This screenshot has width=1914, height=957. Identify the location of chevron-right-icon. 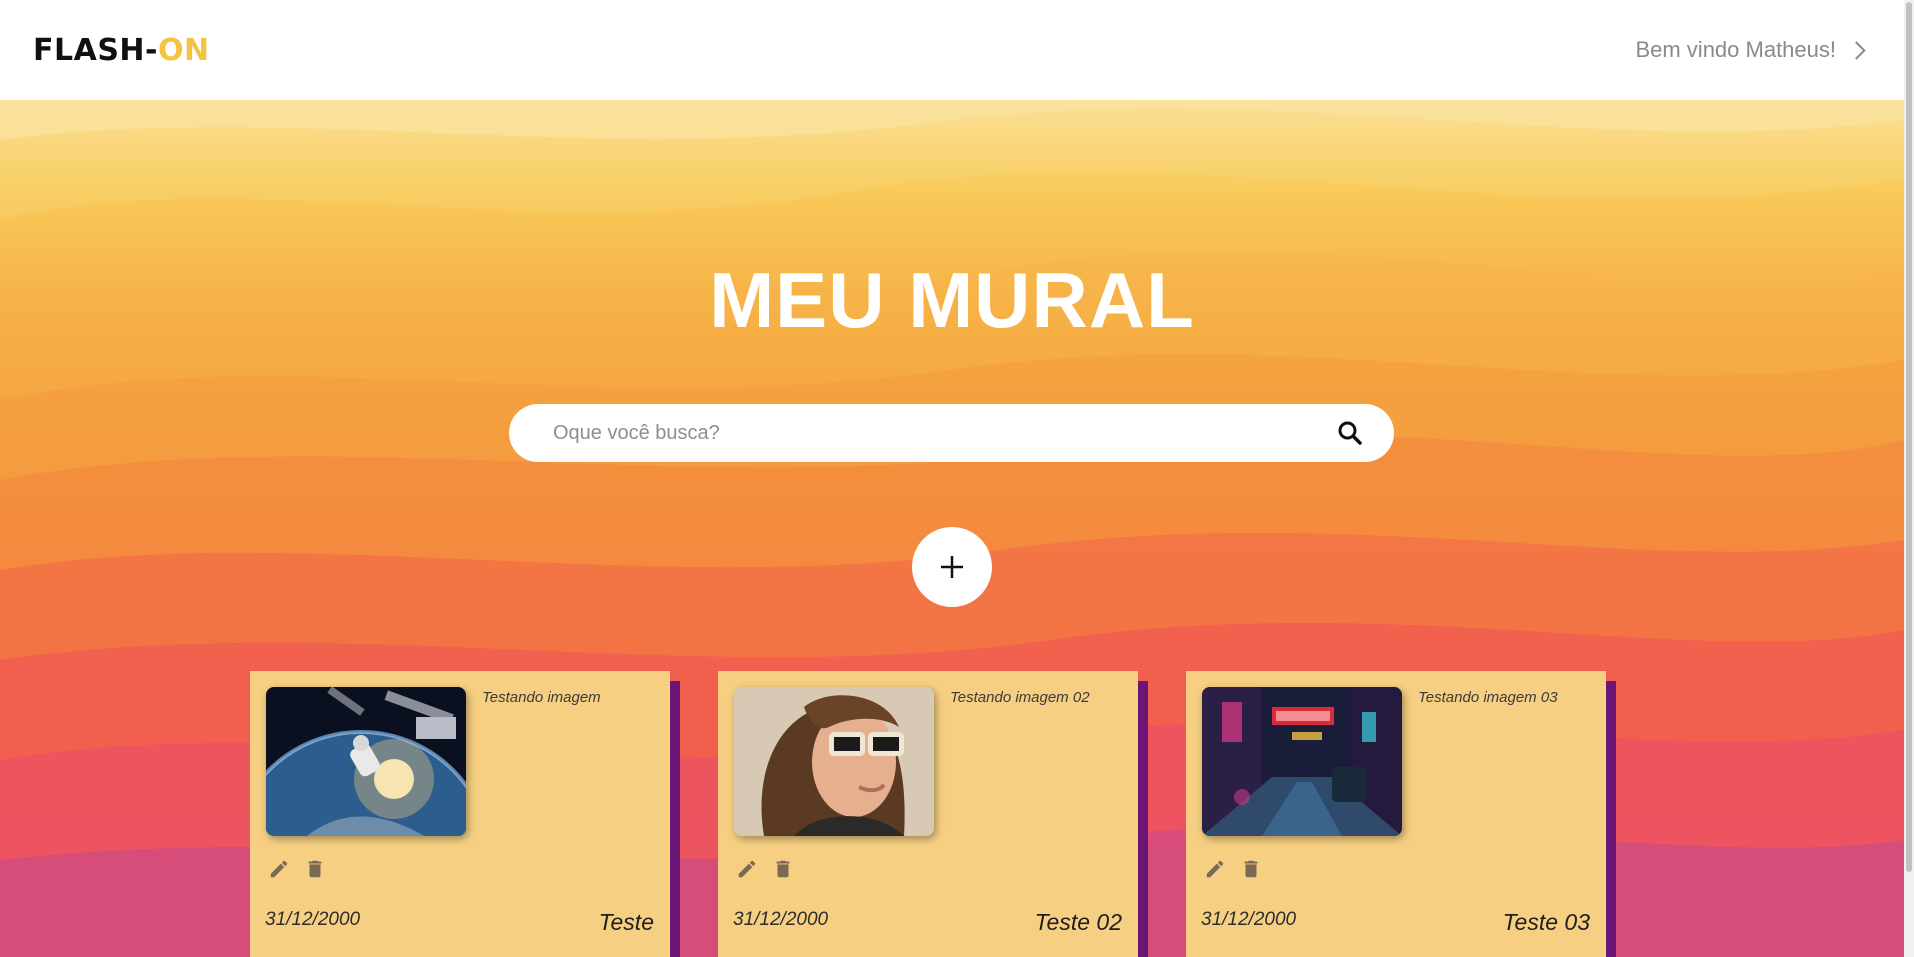
(1856, 50).